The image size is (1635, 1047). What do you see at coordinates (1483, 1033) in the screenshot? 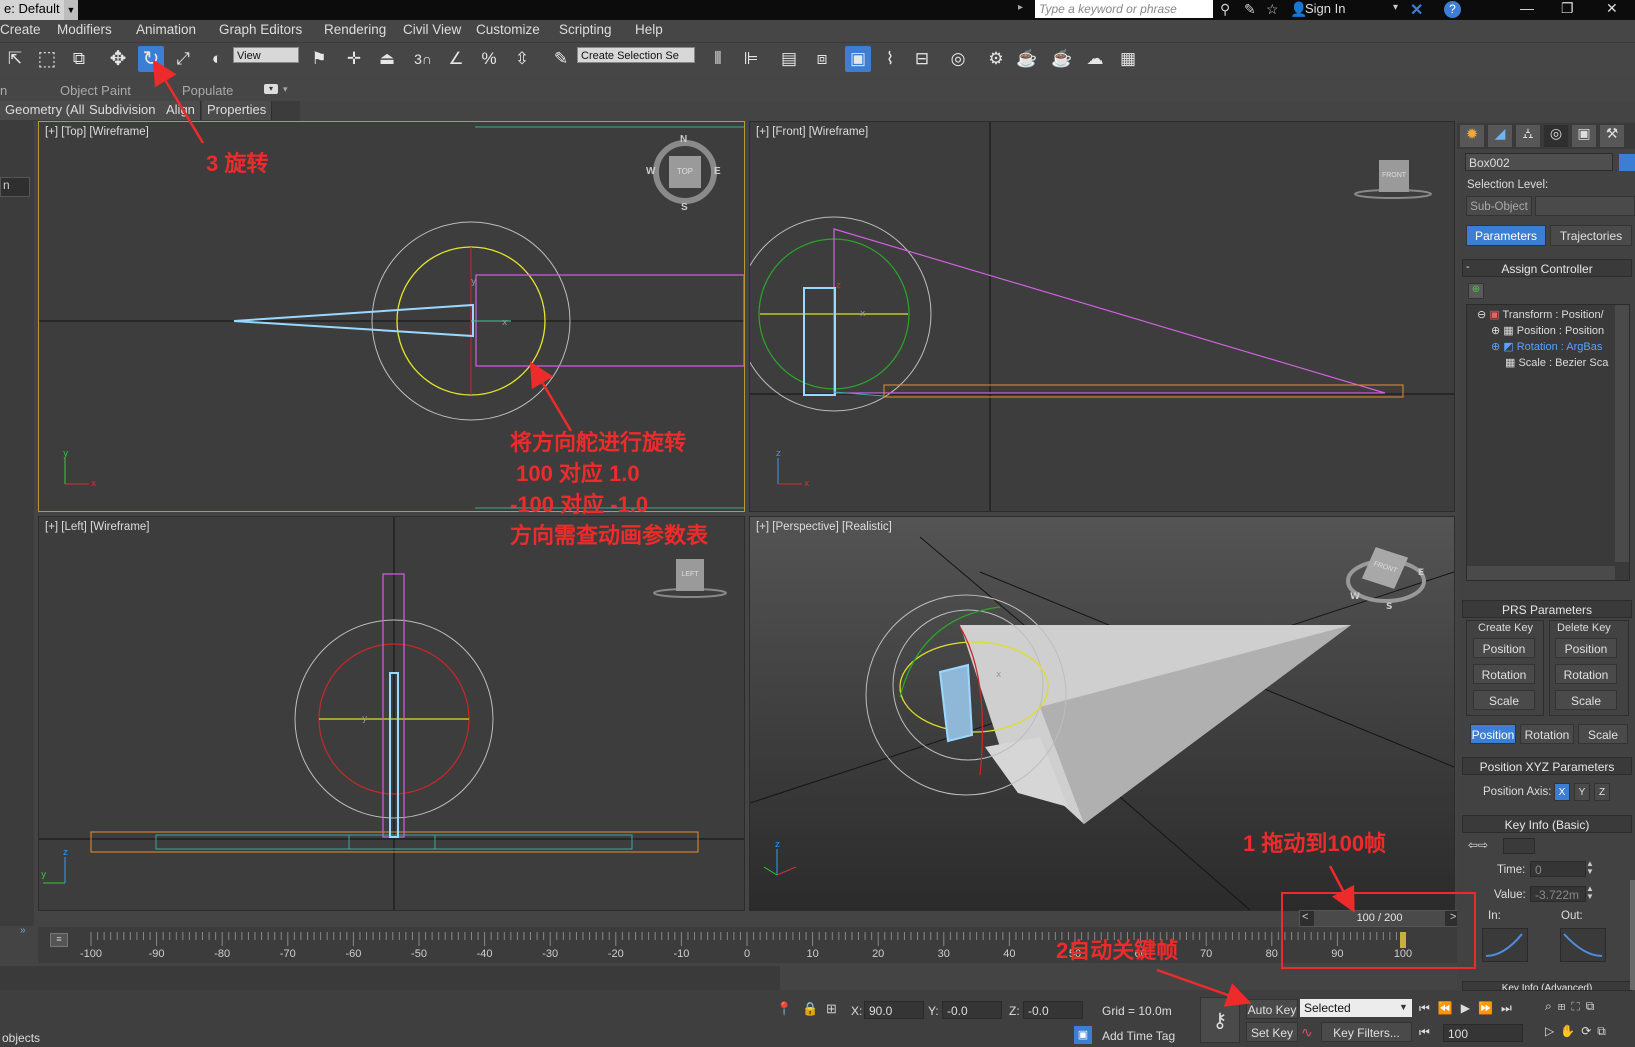
I see `current-frame-field: 100` at bounding box center [1483, 1033].